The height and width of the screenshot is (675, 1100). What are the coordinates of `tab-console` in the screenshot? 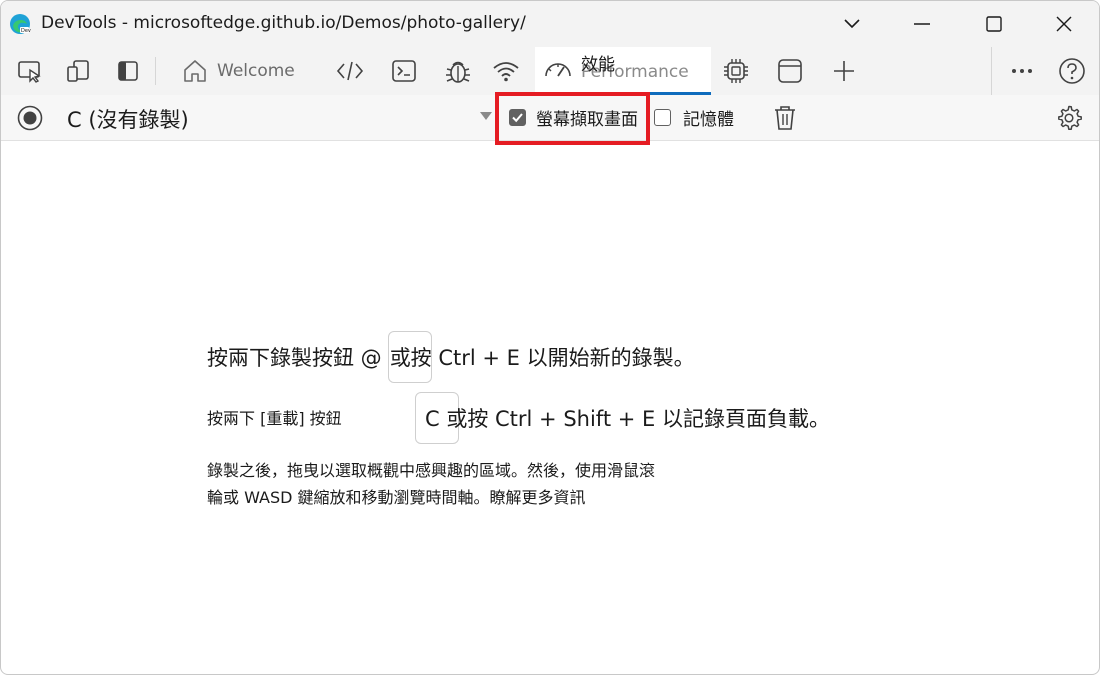 It's located at (404, 71).